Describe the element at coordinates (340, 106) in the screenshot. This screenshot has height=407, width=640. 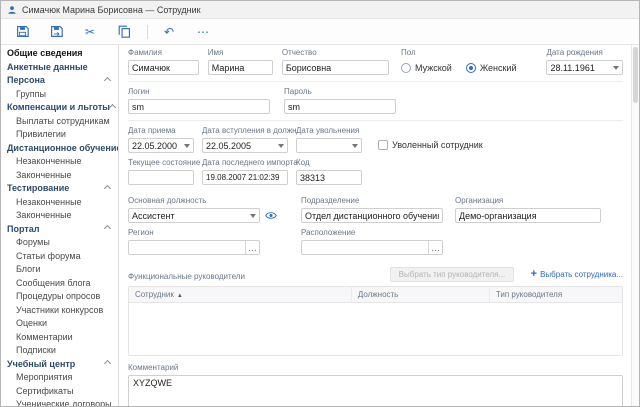
I see `password-input` at that location.